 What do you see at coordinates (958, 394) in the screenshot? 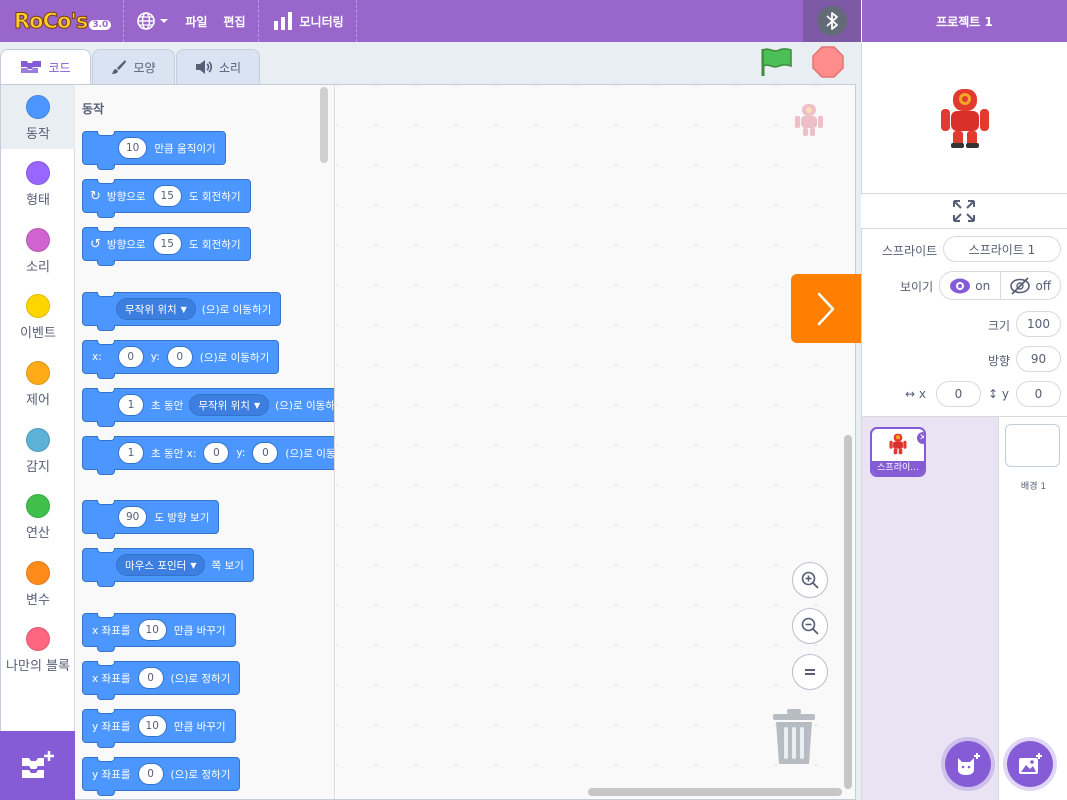
I see `x-position-field: 0` at bounding box center [958, 394].